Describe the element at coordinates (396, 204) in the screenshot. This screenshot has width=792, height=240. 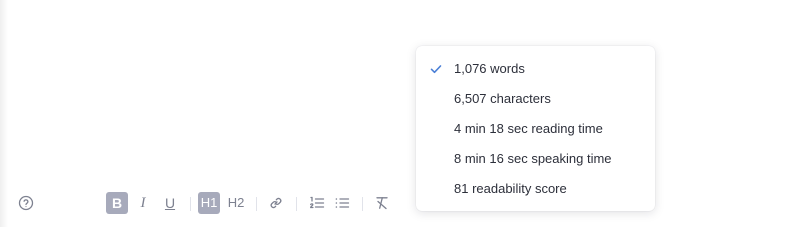
I see `formatting-toolbar: B I U H1 H2` at that location.